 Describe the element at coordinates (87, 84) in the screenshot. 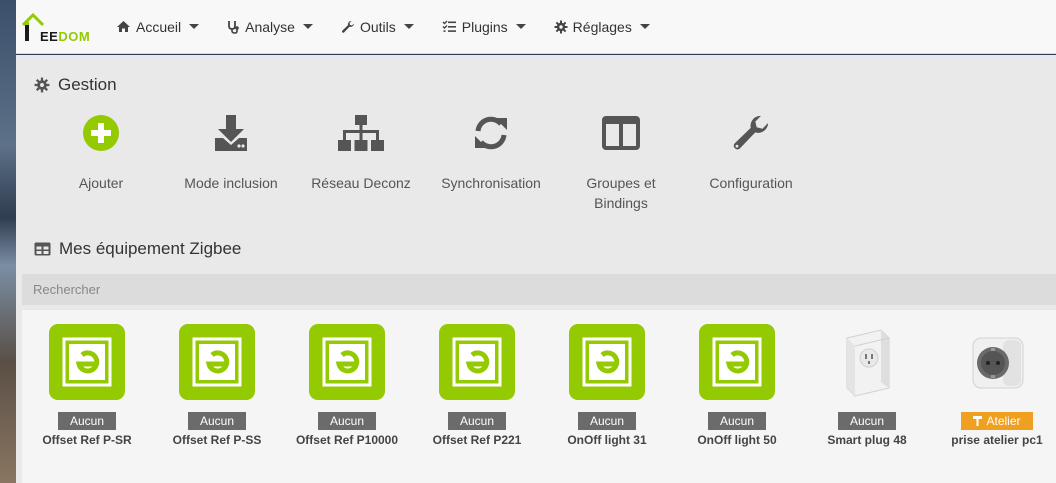

I see `gestion-title-text: Gestion` at that location.